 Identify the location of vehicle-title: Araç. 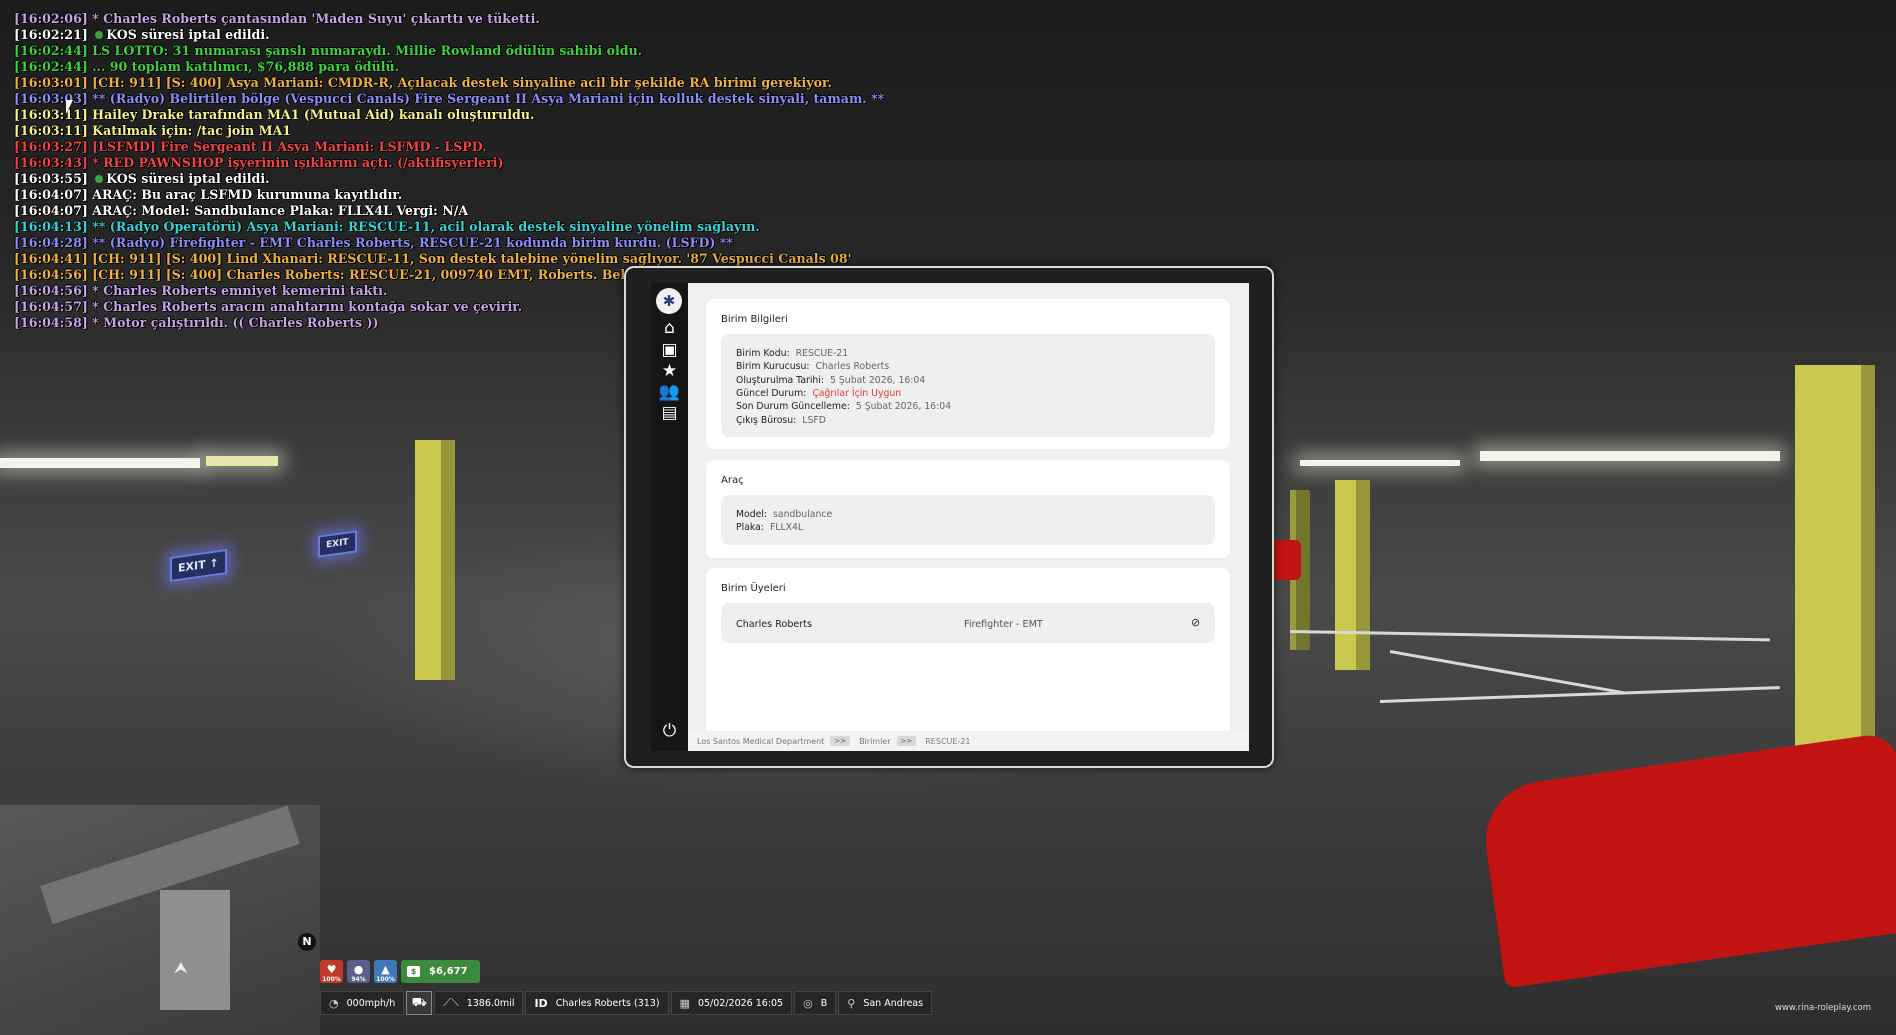
(732, 480).